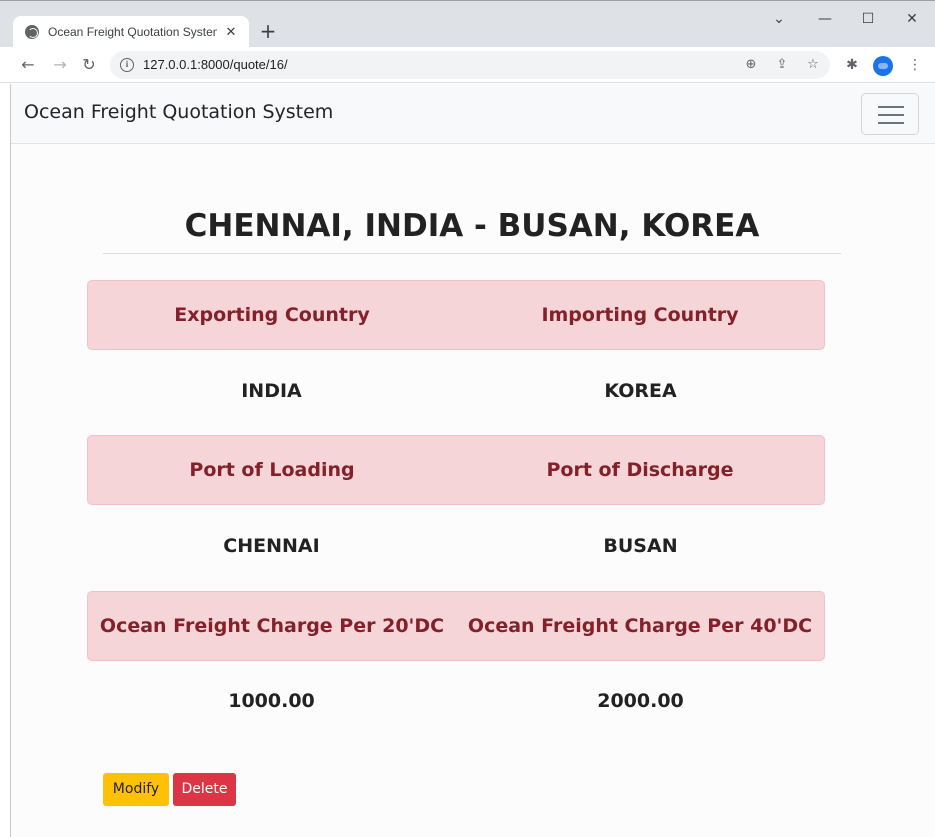  I want to click on zoom-icon: ⊕, so click(751, 65).